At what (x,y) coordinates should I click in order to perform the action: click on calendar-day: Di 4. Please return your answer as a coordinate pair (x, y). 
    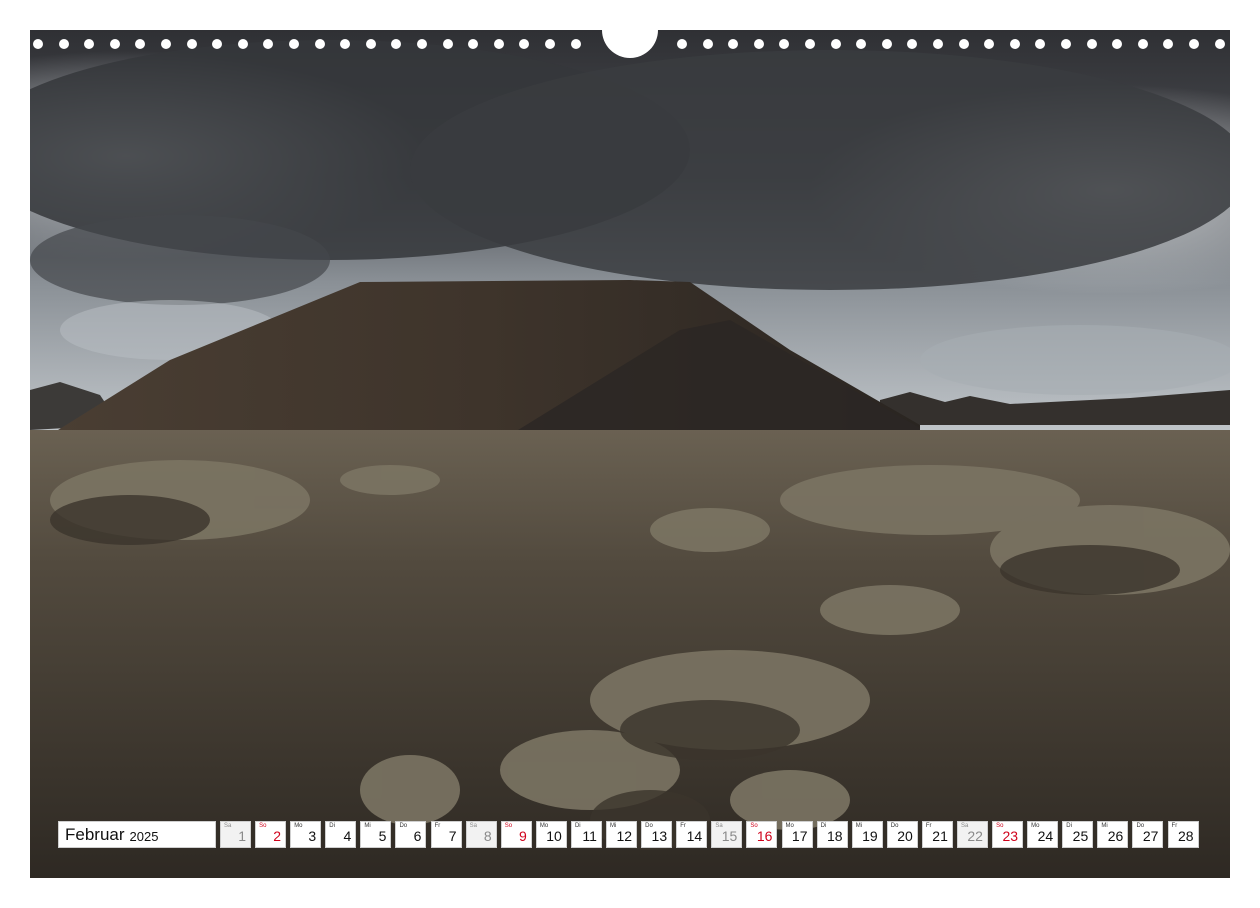
    Looking at the image, I should click on (341, 834).